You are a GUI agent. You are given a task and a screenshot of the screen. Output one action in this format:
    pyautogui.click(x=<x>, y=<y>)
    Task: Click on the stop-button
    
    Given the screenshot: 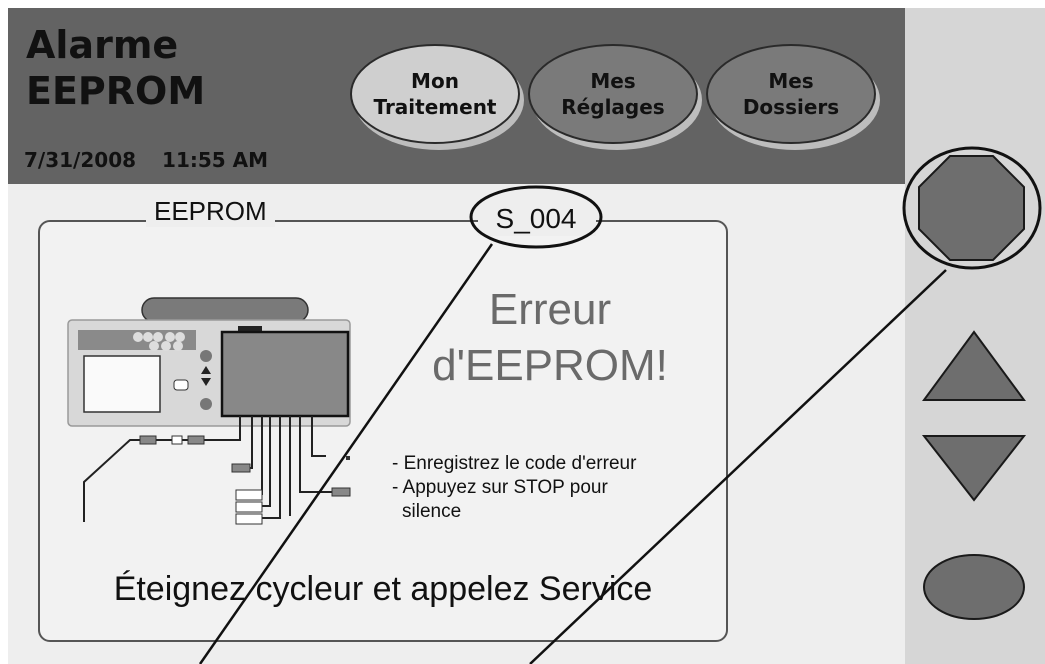 What is the action you would take?
    pyautogui.click(x=972, y=208)
    